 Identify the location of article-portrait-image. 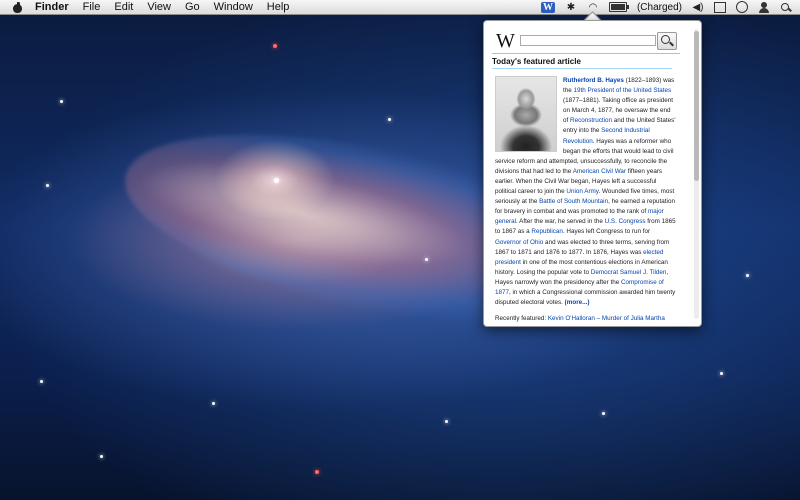
(526, 114).